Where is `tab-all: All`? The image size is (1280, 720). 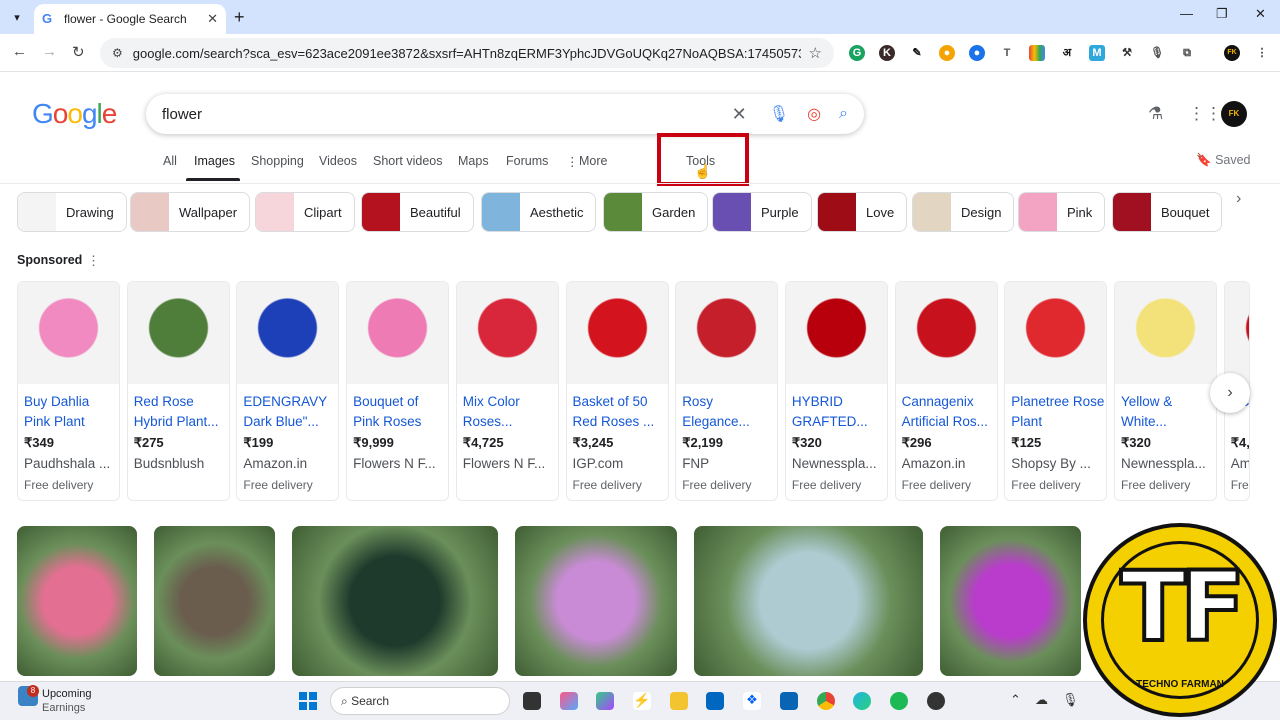
tab-all: All is located at coordinates (170, 161).